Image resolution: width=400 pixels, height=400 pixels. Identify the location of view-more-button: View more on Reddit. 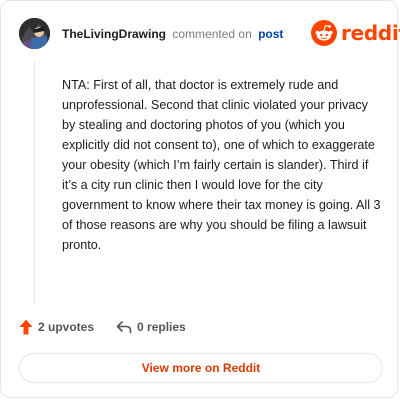
(201, 368).